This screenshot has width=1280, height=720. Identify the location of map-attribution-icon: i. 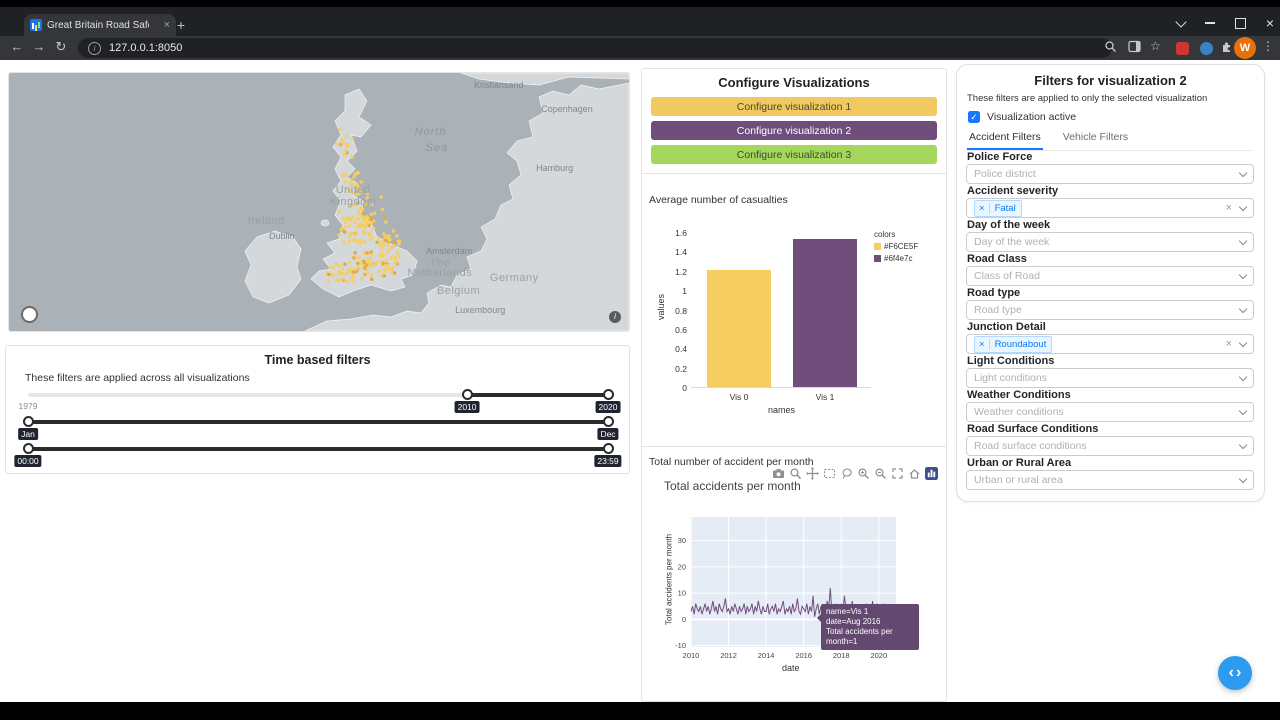
(615, 317).